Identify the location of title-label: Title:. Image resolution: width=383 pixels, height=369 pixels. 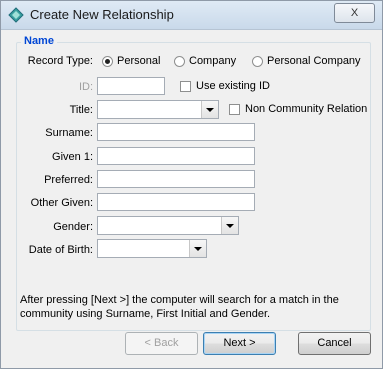
(81, 110).